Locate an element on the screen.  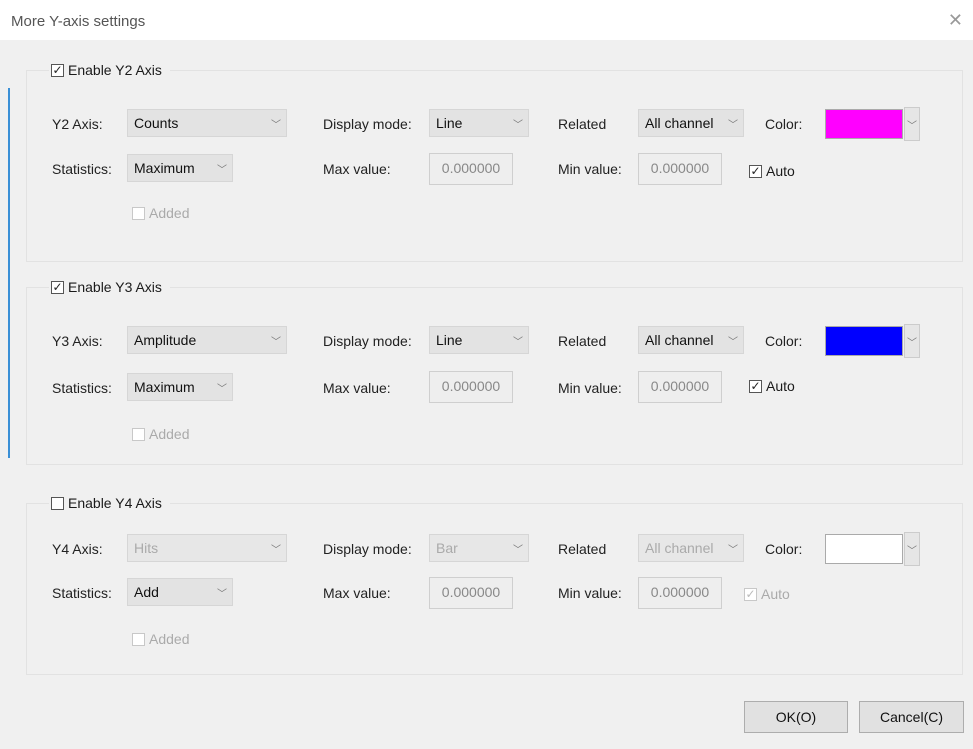
y3-display-mode-select: Line ﹀ is located at coordinates (479, 340).